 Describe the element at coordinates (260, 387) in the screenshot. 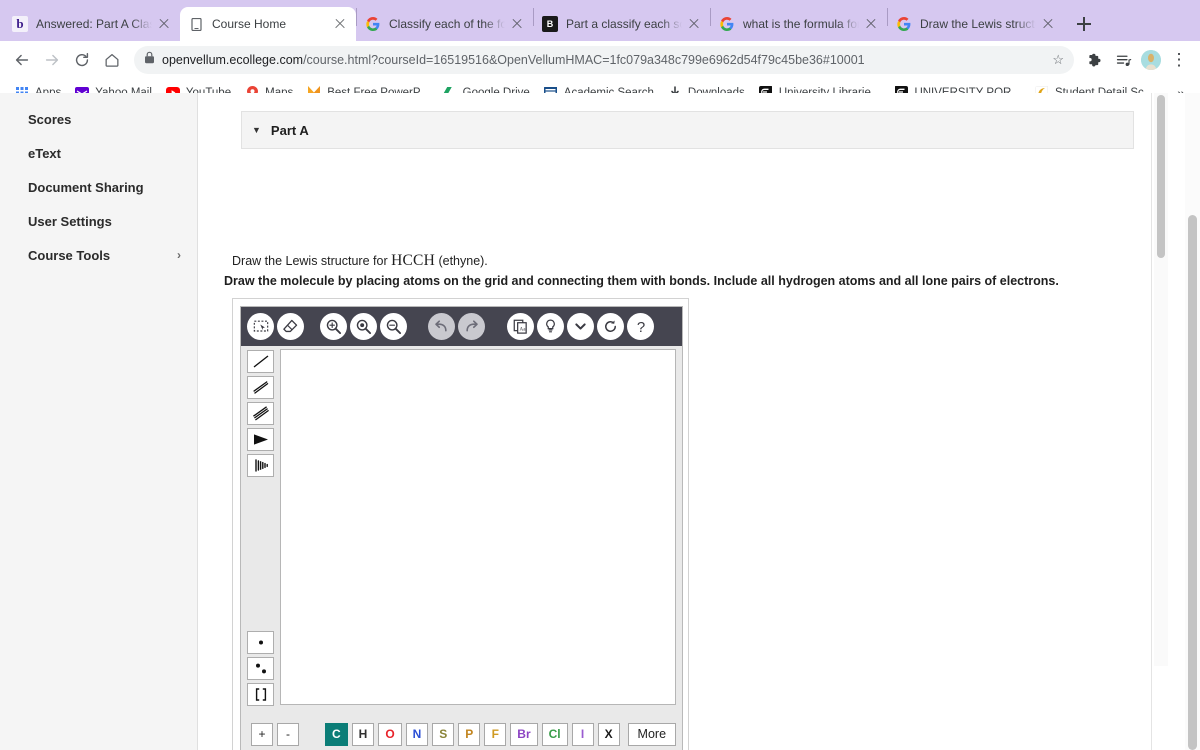

I see `double-bond-tool` at that location.